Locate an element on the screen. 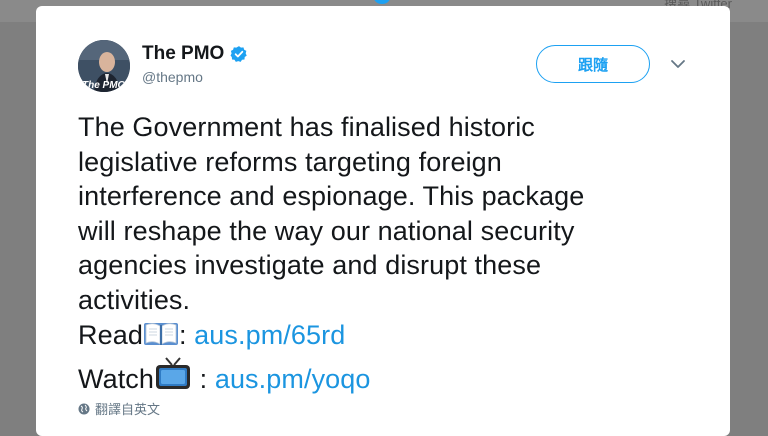 Image resolution: width=768 pixels, height=436 pixels. background-blue-icon is located at coordinates (382, 2).